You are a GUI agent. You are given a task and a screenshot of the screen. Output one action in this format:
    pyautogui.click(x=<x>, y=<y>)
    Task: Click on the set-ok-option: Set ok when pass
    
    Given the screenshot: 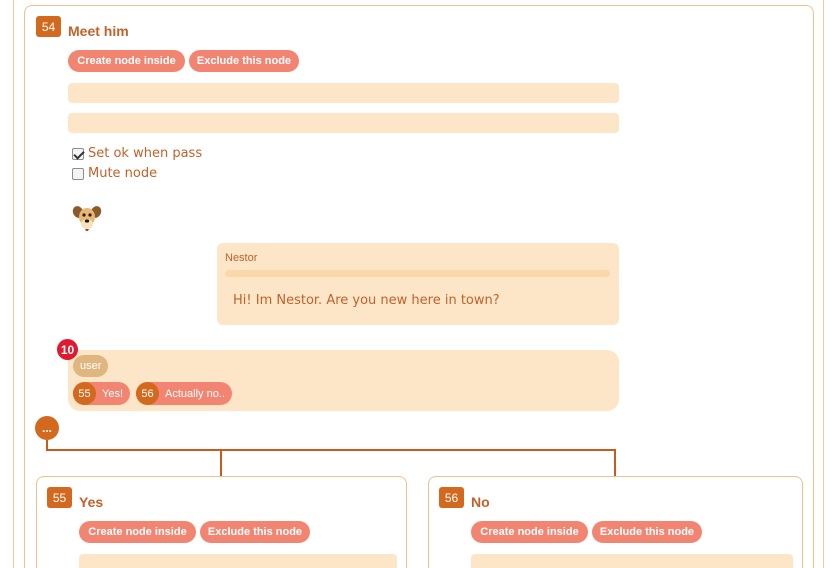 What is the action you would take?
    pyautogui.click(x=137, y=153)
    